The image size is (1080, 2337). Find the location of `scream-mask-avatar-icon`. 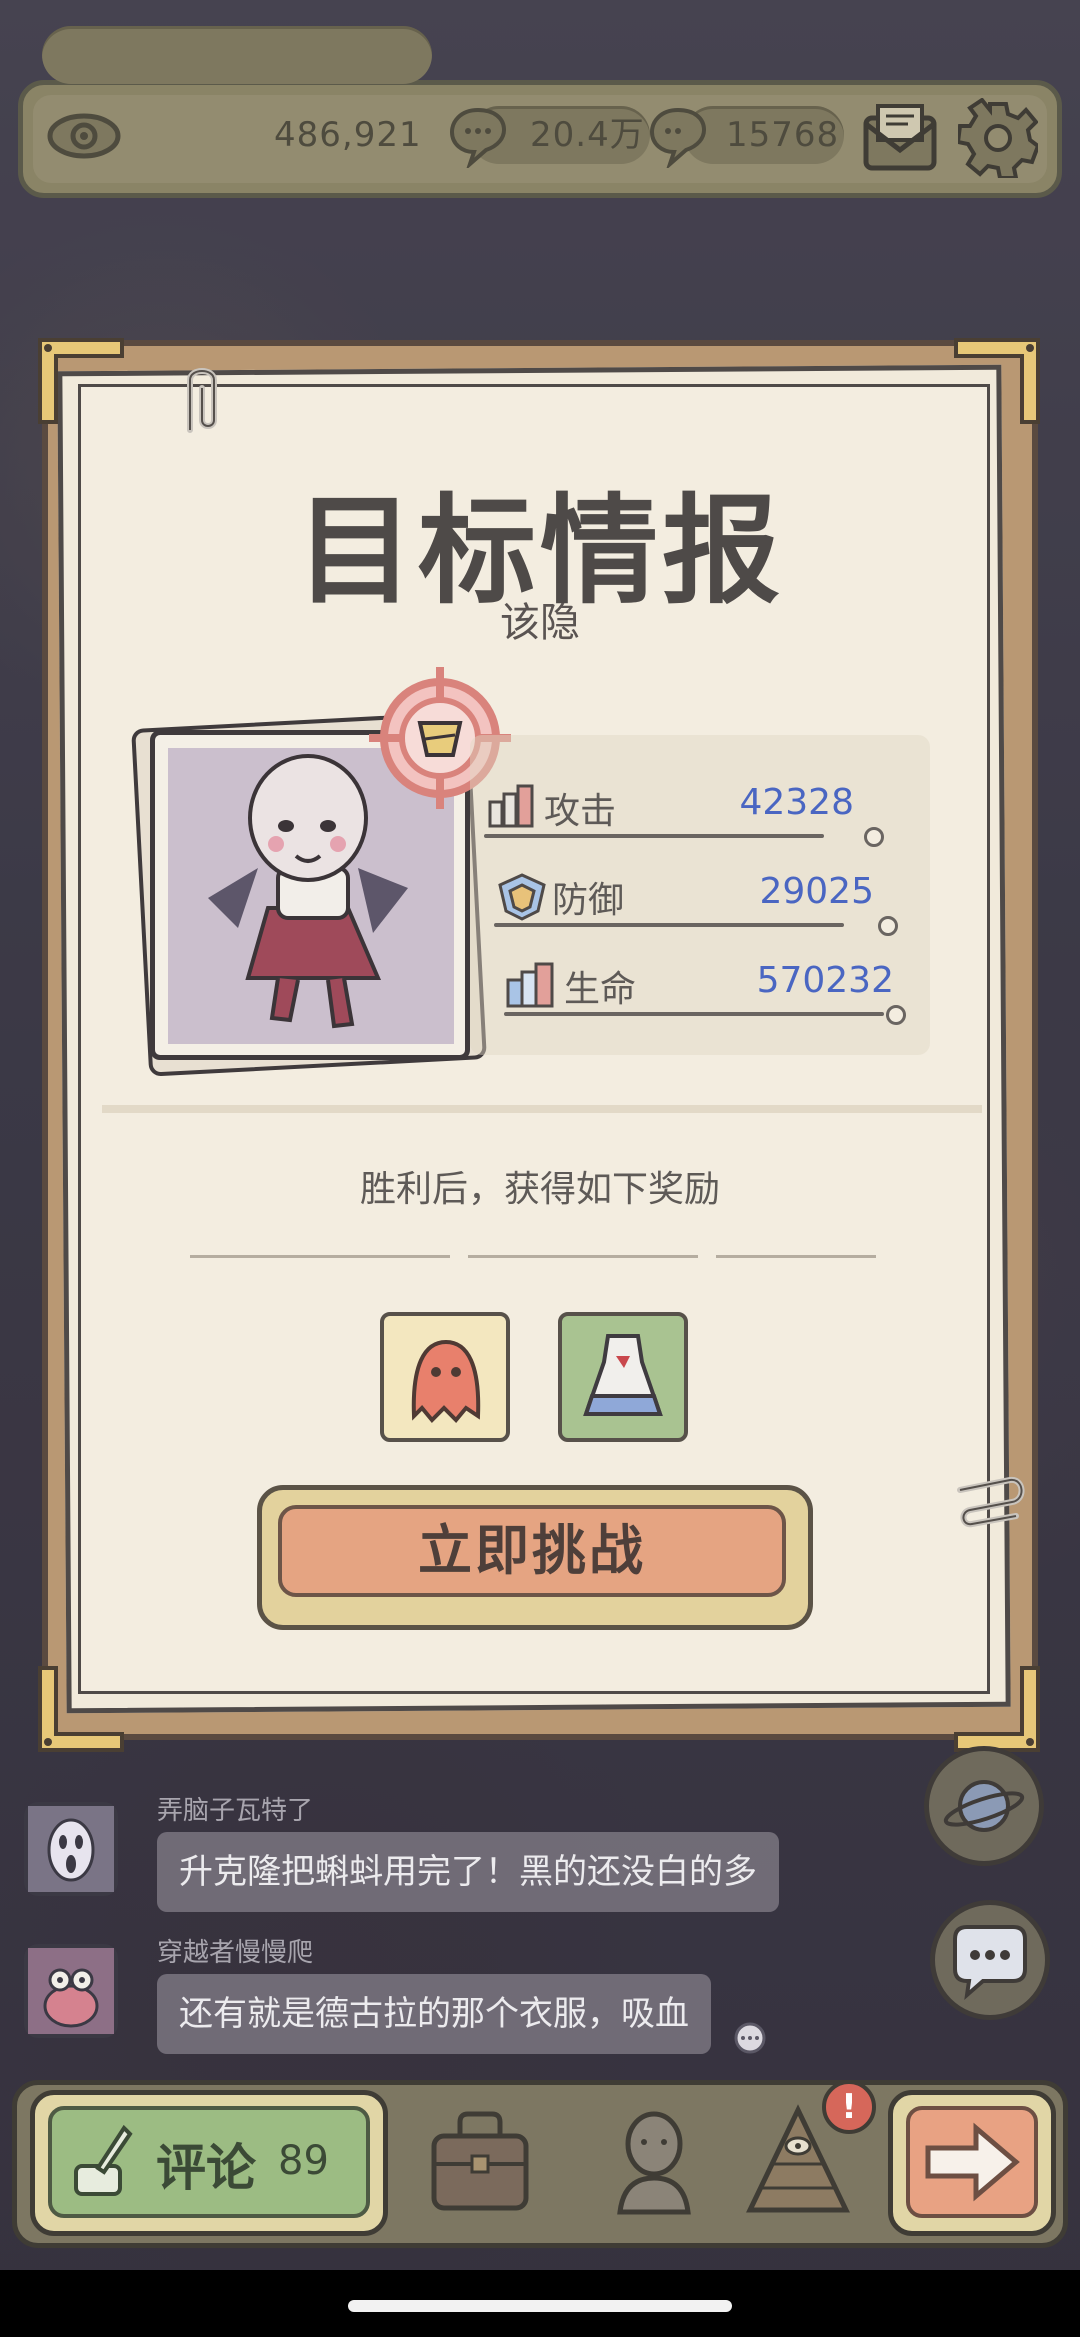

scream-mask-avatar-icon is located at coordinates (71, 1849).